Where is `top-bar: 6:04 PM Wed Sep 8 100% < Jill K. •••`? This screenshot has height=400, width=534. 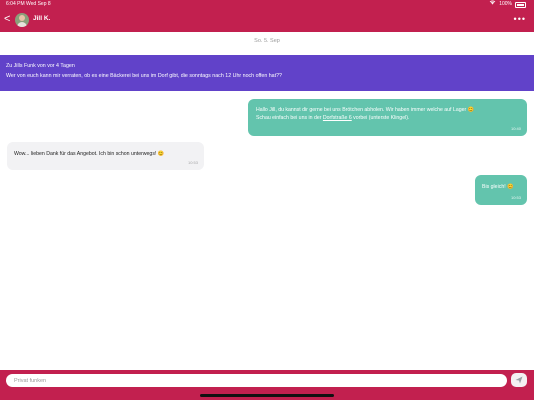 top-bar: 6:04 PM Wed Sep 8 100% < Jill K. ••• is located at coordinates (267, 16).